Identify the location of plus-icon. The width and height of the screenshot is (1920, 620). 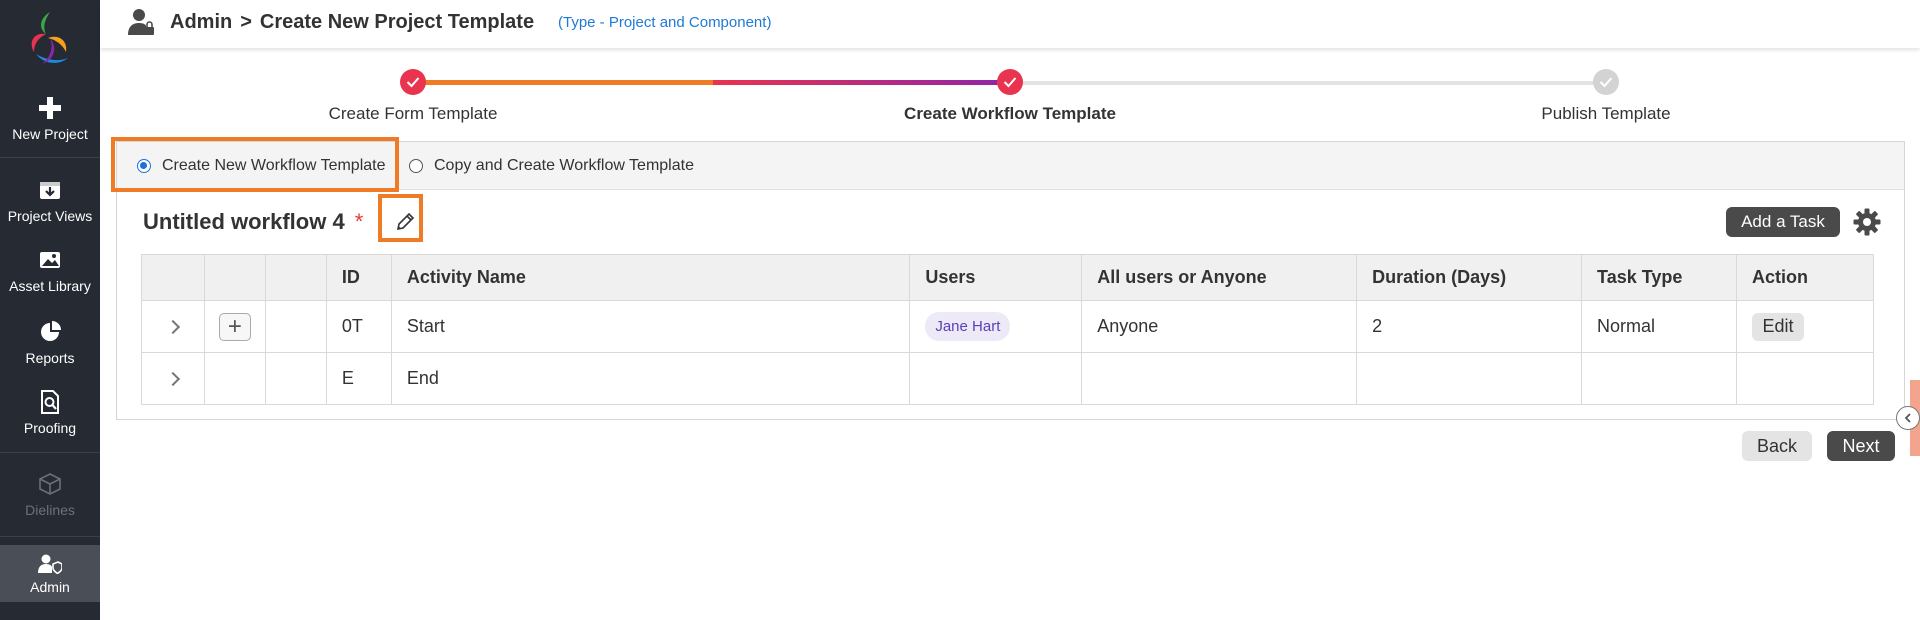
(50, 108).